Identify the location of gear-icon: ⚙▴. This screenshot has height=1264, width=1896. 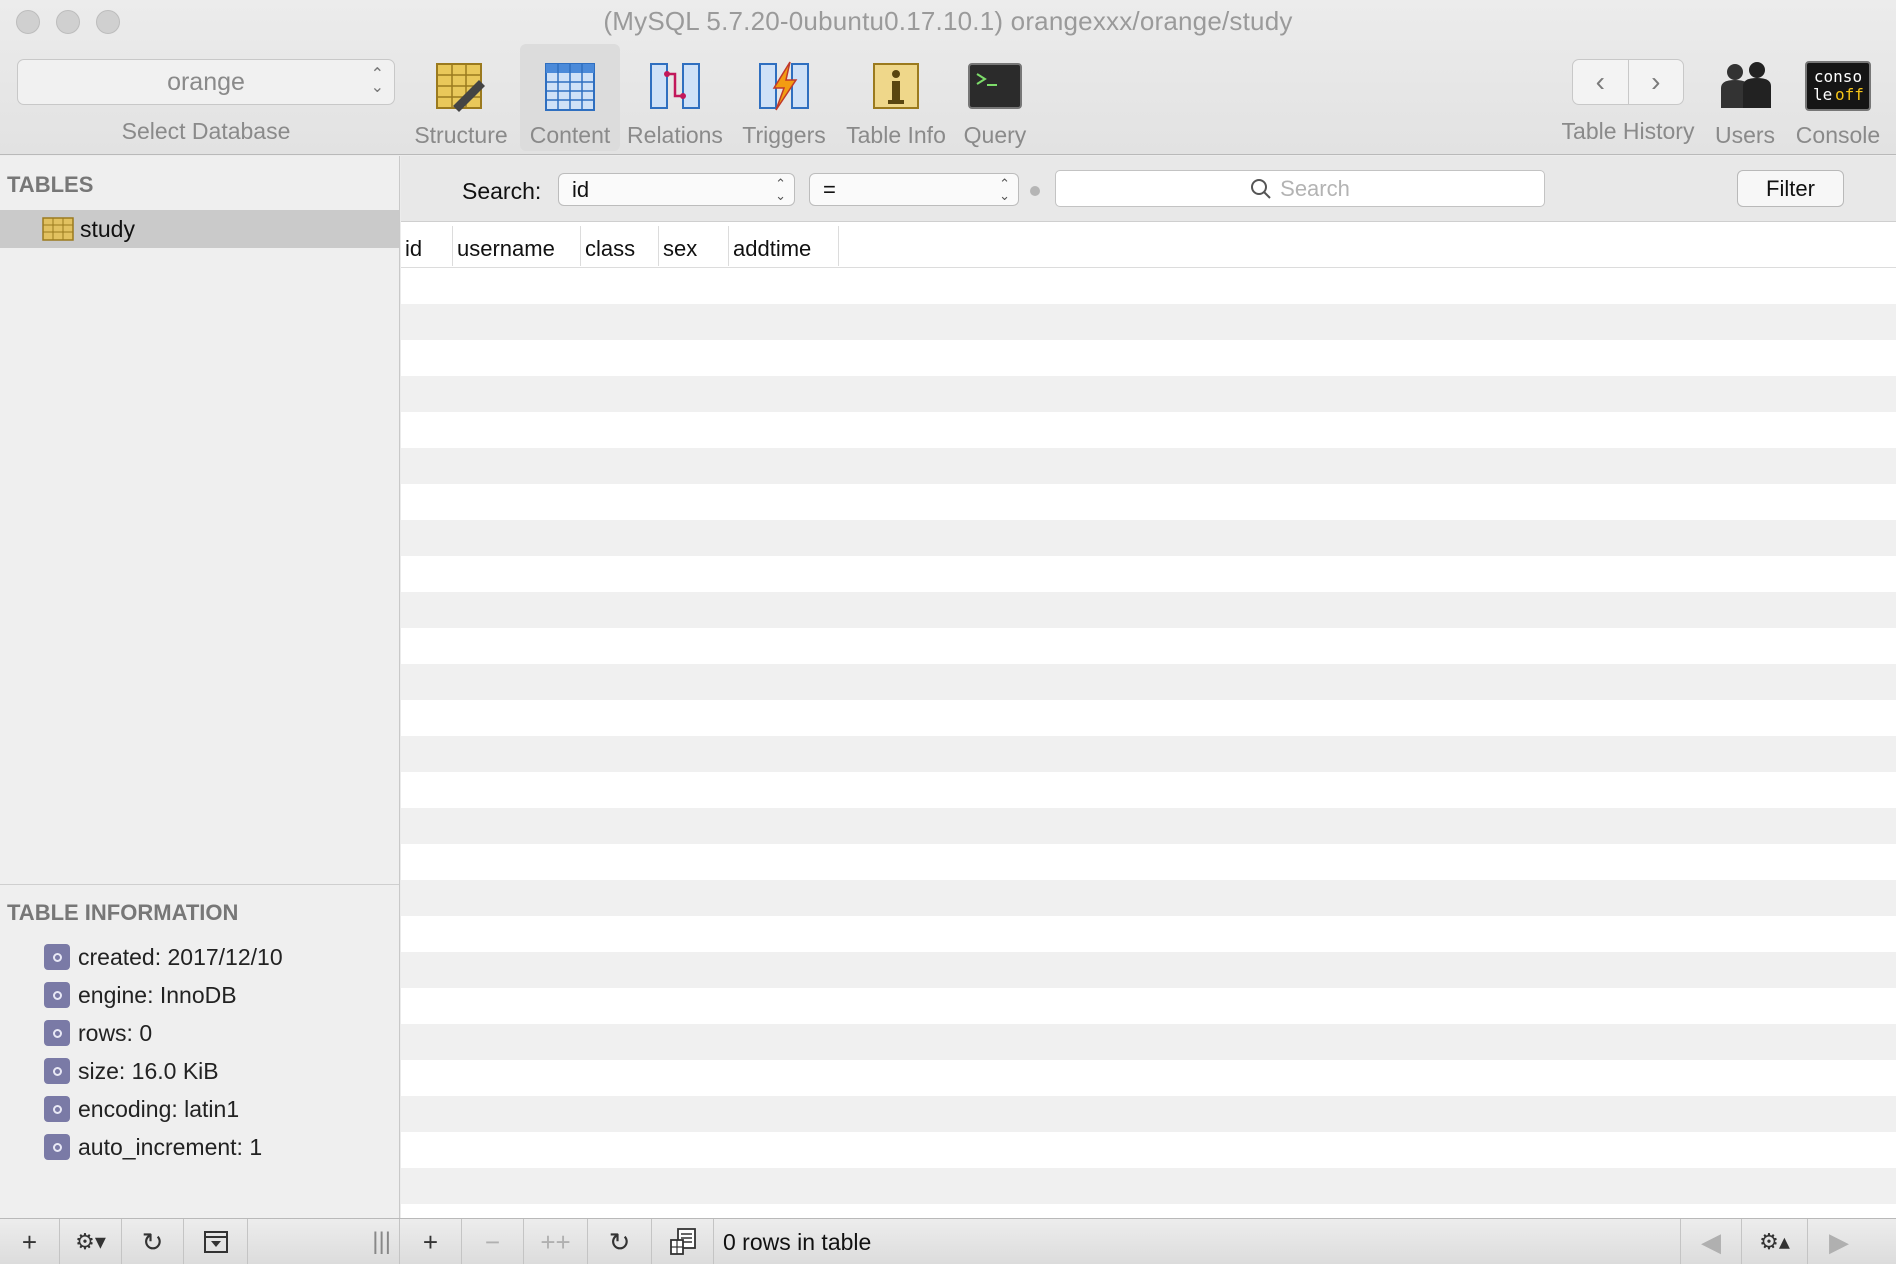
(1774, 1241).